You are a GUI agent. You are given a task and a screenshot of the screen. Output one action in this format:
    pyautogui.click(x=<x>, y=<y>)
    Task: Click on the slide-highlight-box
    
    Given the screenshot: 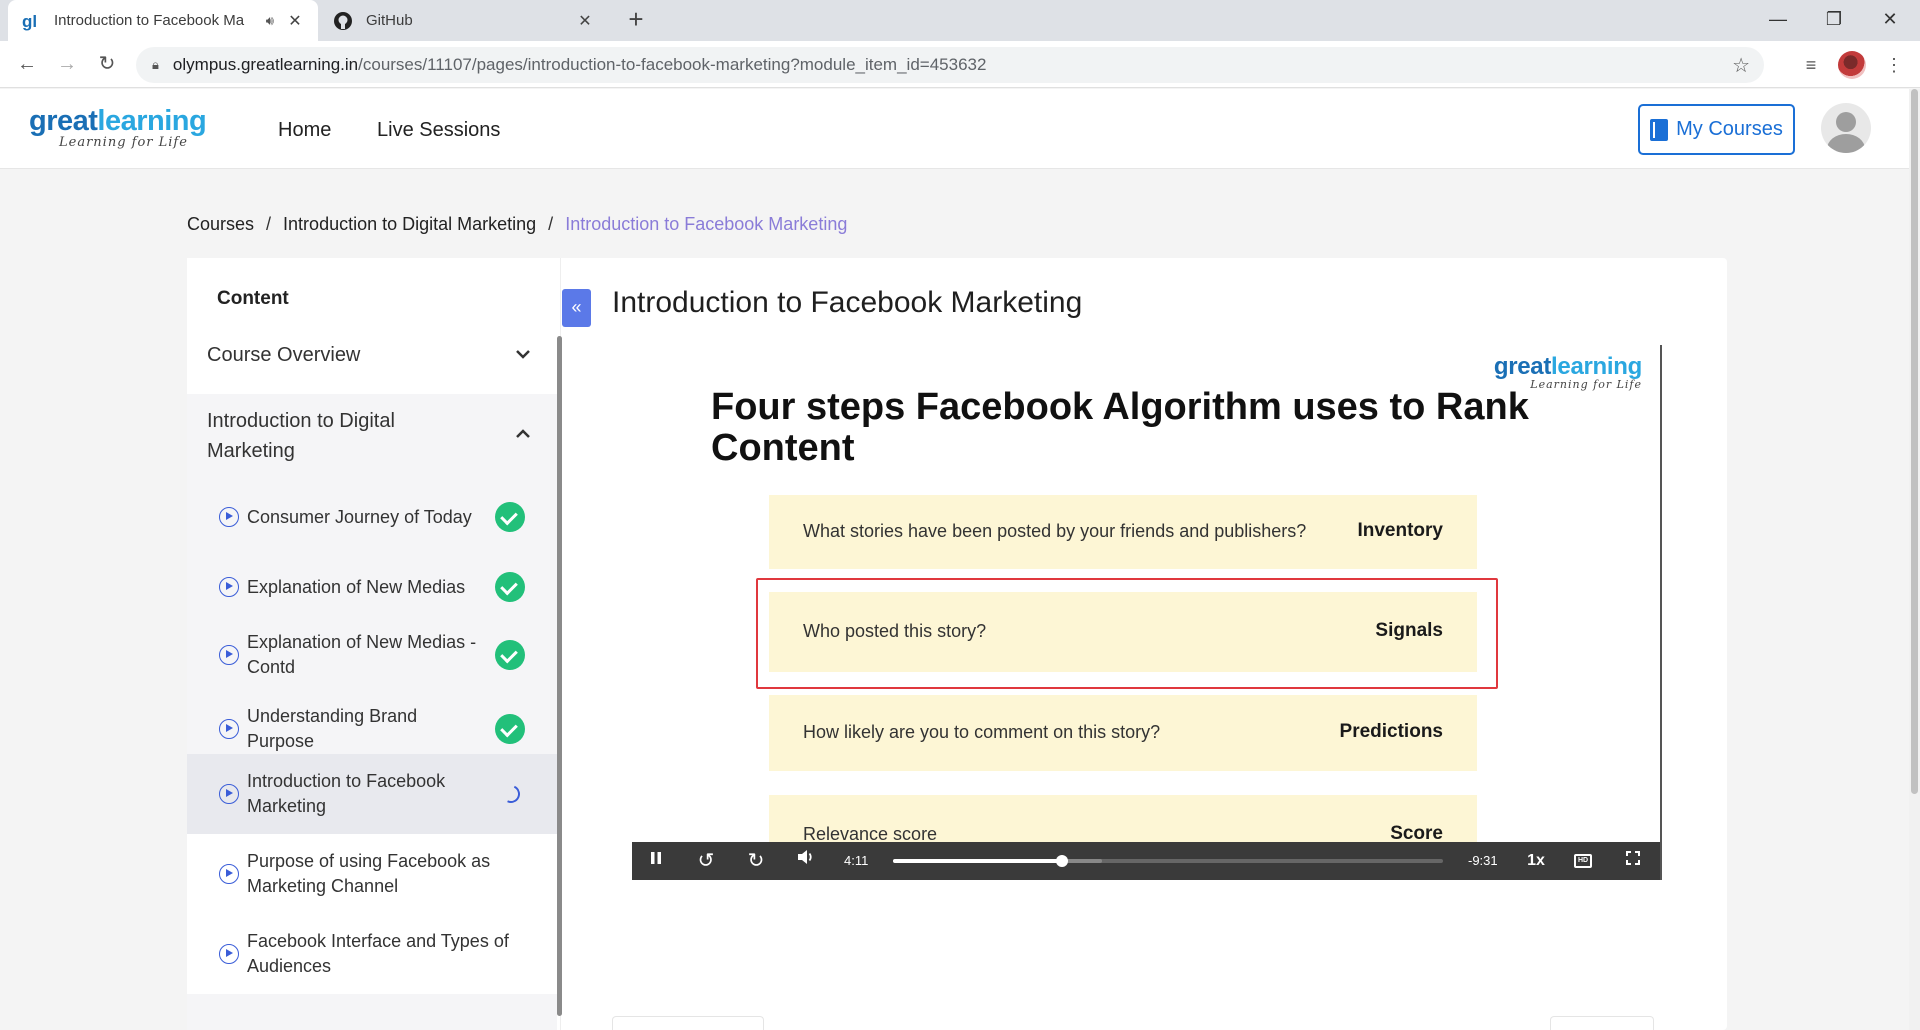 What is the action you would take?
    pyautogui.click(x=1127, y=633)
    